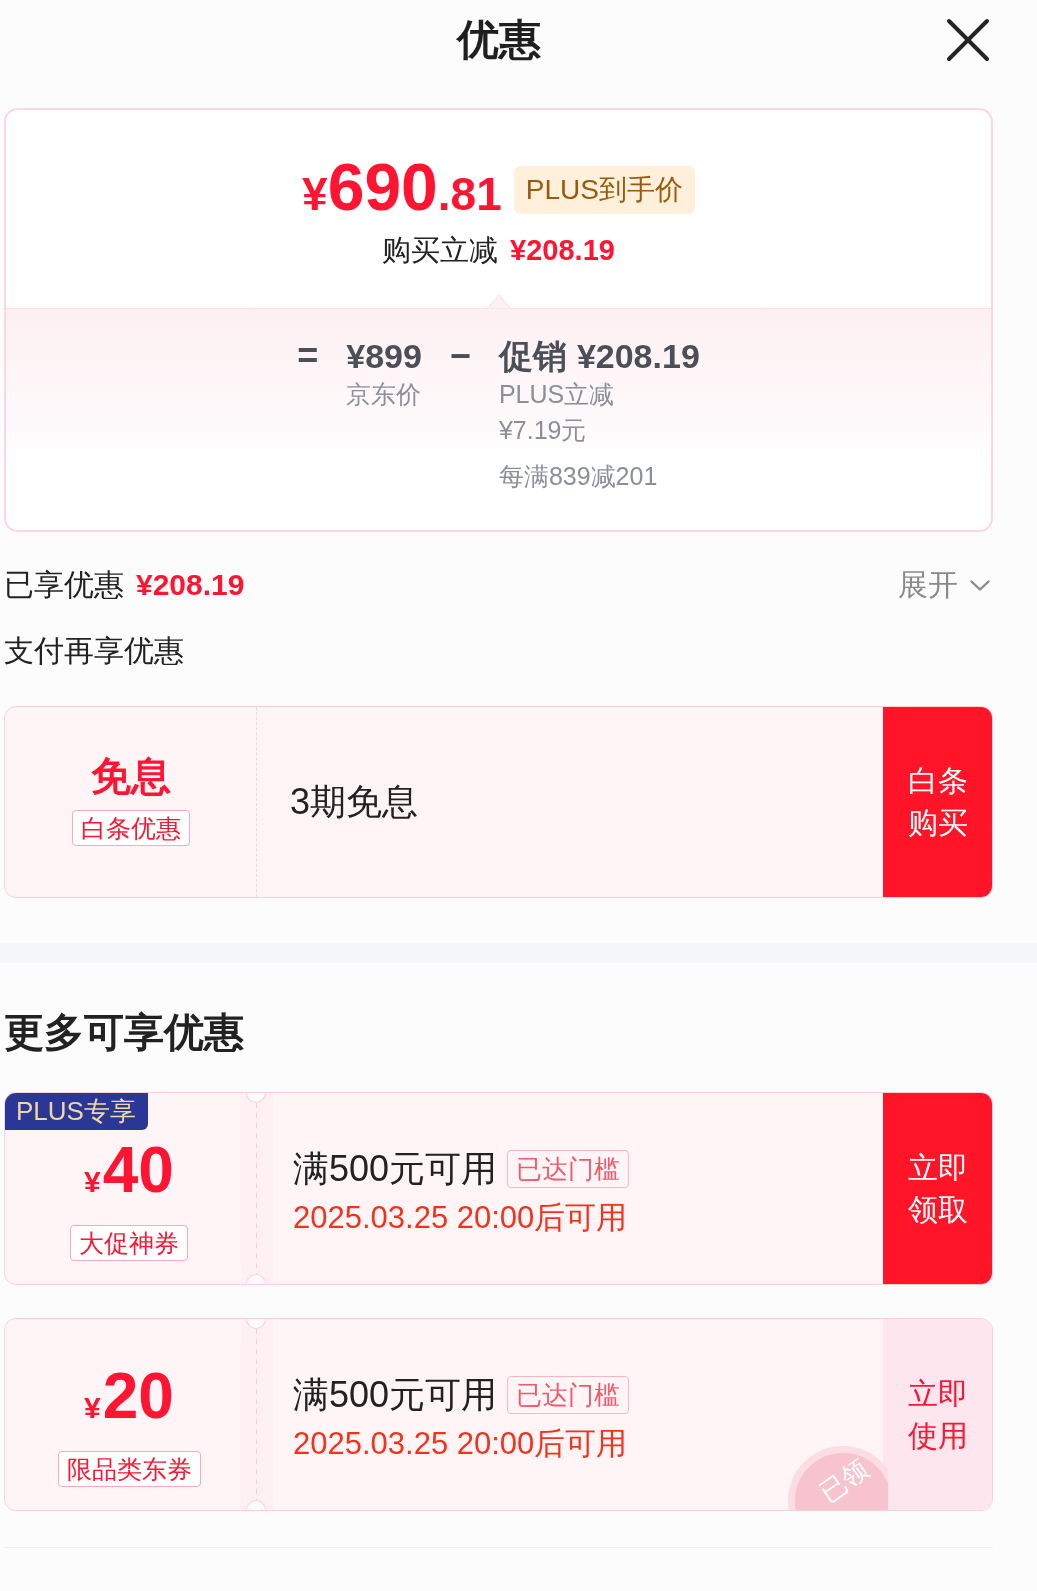 The height and width of the screenshot is (1591, 1037). What do you see at coordinates (937, 1188) in the screenshot?
I see `claim-button: 立即领取` at bounding box center [937, 1188].